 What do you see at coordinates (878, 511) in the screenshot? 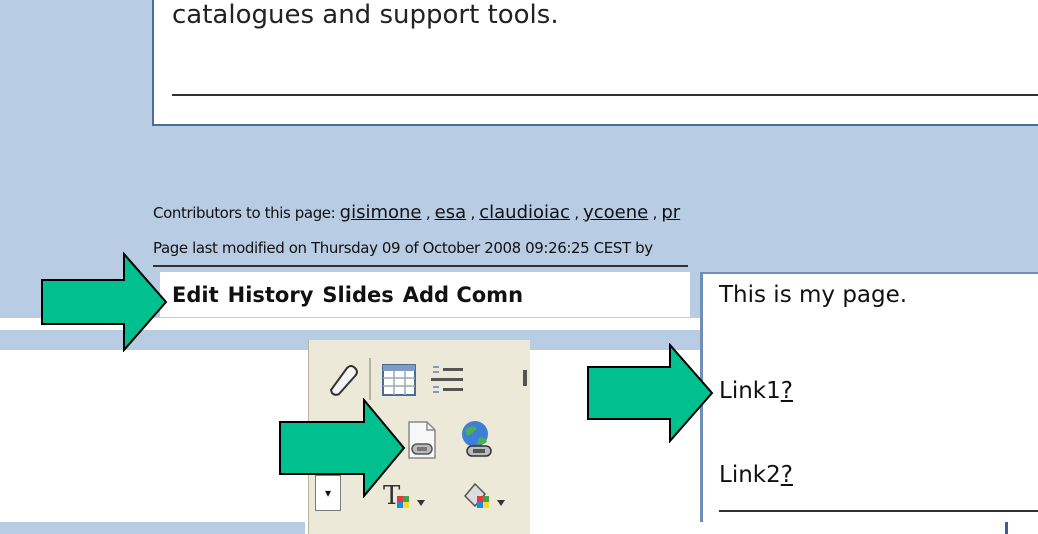
I see `editor-bottom-rule` at bounding box center [878, 511].